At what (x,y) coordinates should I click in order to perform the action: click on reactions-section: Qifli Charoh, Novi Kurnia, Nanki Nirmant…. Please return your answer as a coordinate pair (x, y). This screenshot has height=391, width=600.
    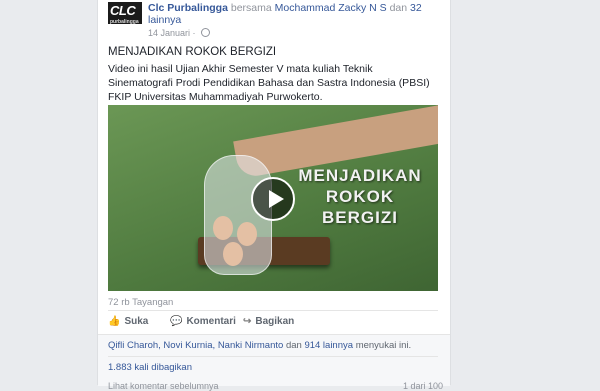
    Looking at the image, I should click on (274, 362).